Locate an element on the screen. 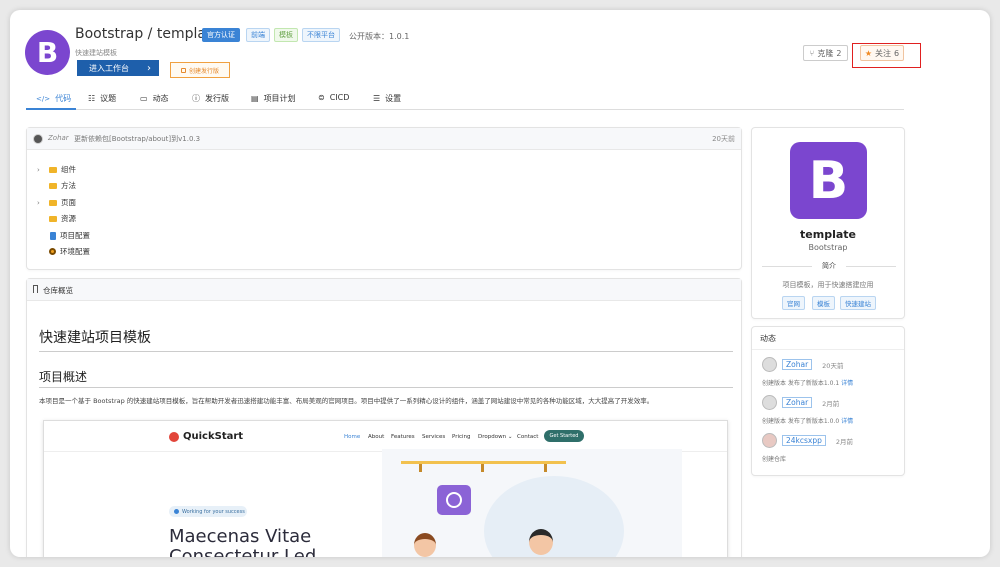  tree-item-components: › 组件 is located at coordinates (56, 169).